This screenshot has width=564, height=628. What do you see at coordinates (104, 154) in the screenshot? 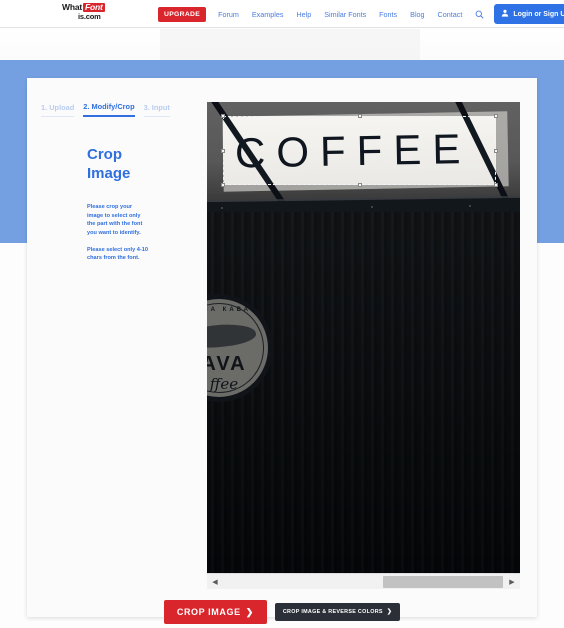
I see `page-title-line1: Crop` at bounding box center [104, 154].